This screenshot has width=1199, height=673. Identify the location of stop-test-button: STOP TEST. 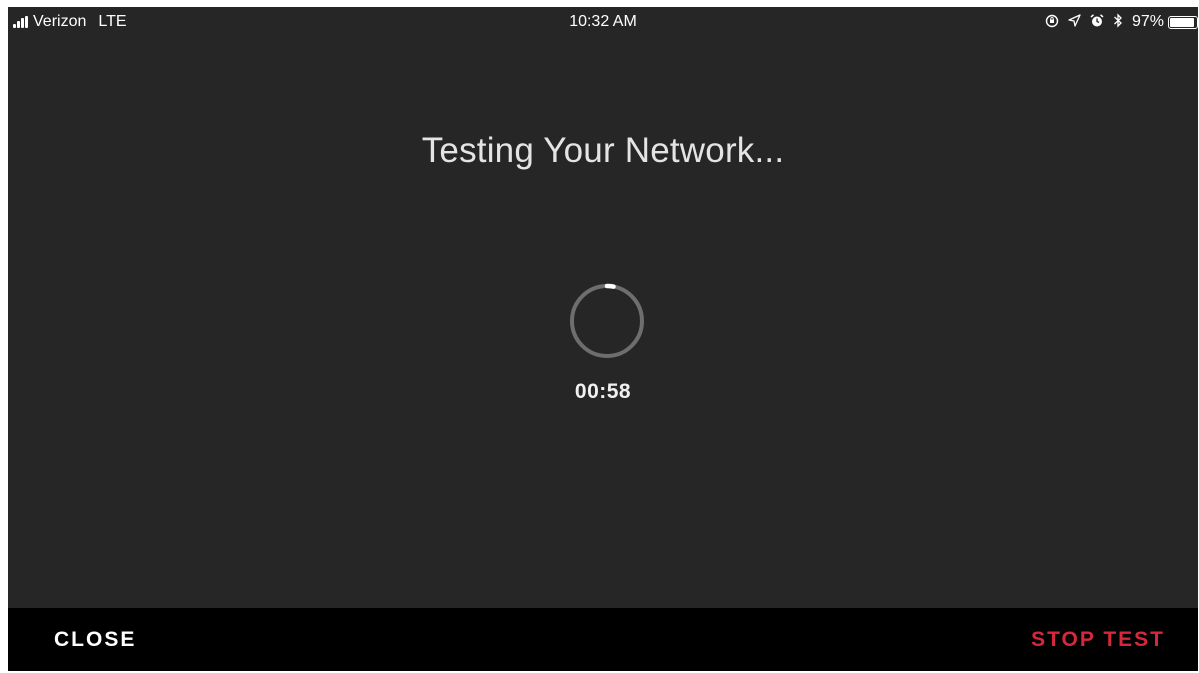
(1098, 639).